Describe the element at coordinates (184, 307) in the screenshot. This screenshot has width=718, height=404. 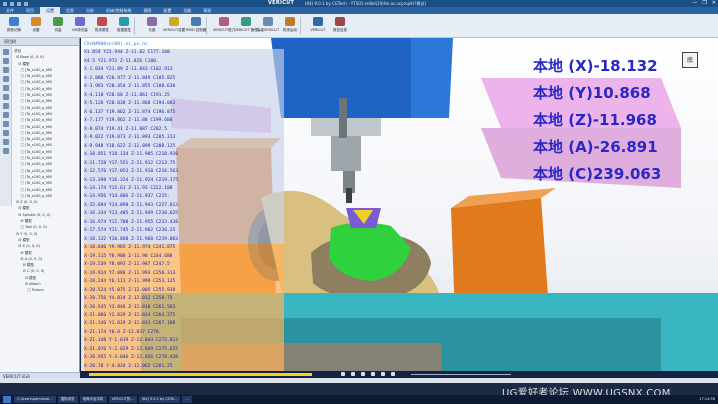
I see `nc-line: X-20.935 Y3.046 Z-12.018 C261.563` at that location.